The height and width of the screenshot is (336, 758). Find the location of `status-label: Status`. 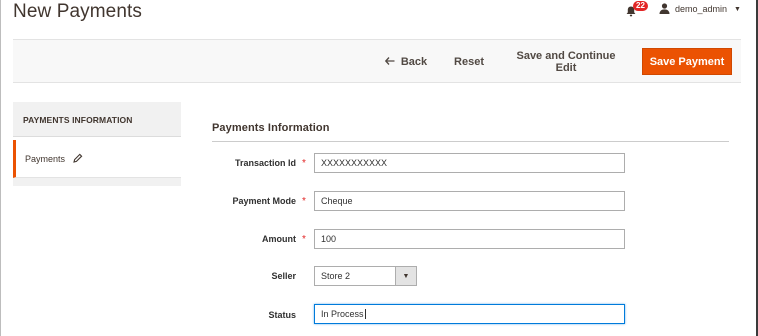

status-label: Status is located at coordinates (282, 315).